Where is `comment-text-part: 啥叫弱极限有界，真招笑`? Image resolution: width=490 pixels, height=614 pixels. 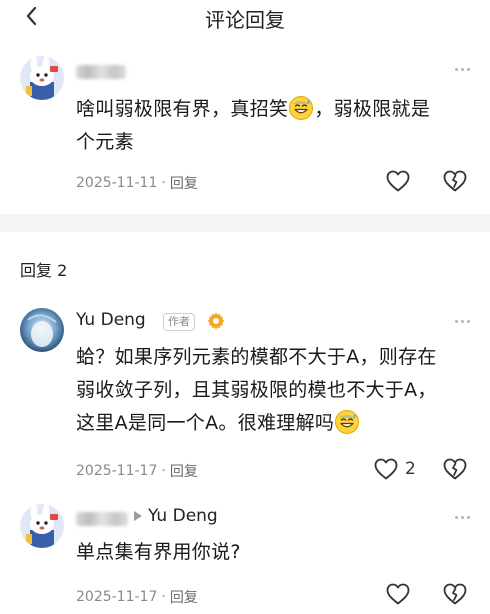 comment-text-part: 啥叫弱极限有界，真招笑 is located at coordinates (182, 109).